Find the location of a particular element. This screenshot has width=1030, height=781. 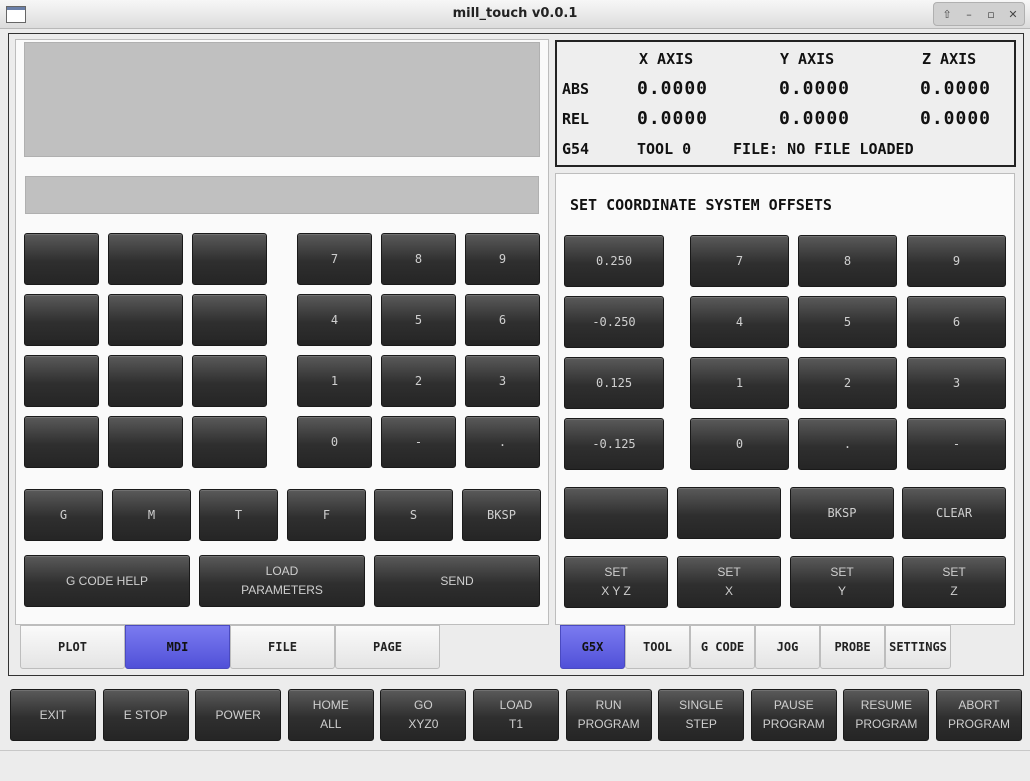

exit-button: EXIT is located at coordinates (53, 715).